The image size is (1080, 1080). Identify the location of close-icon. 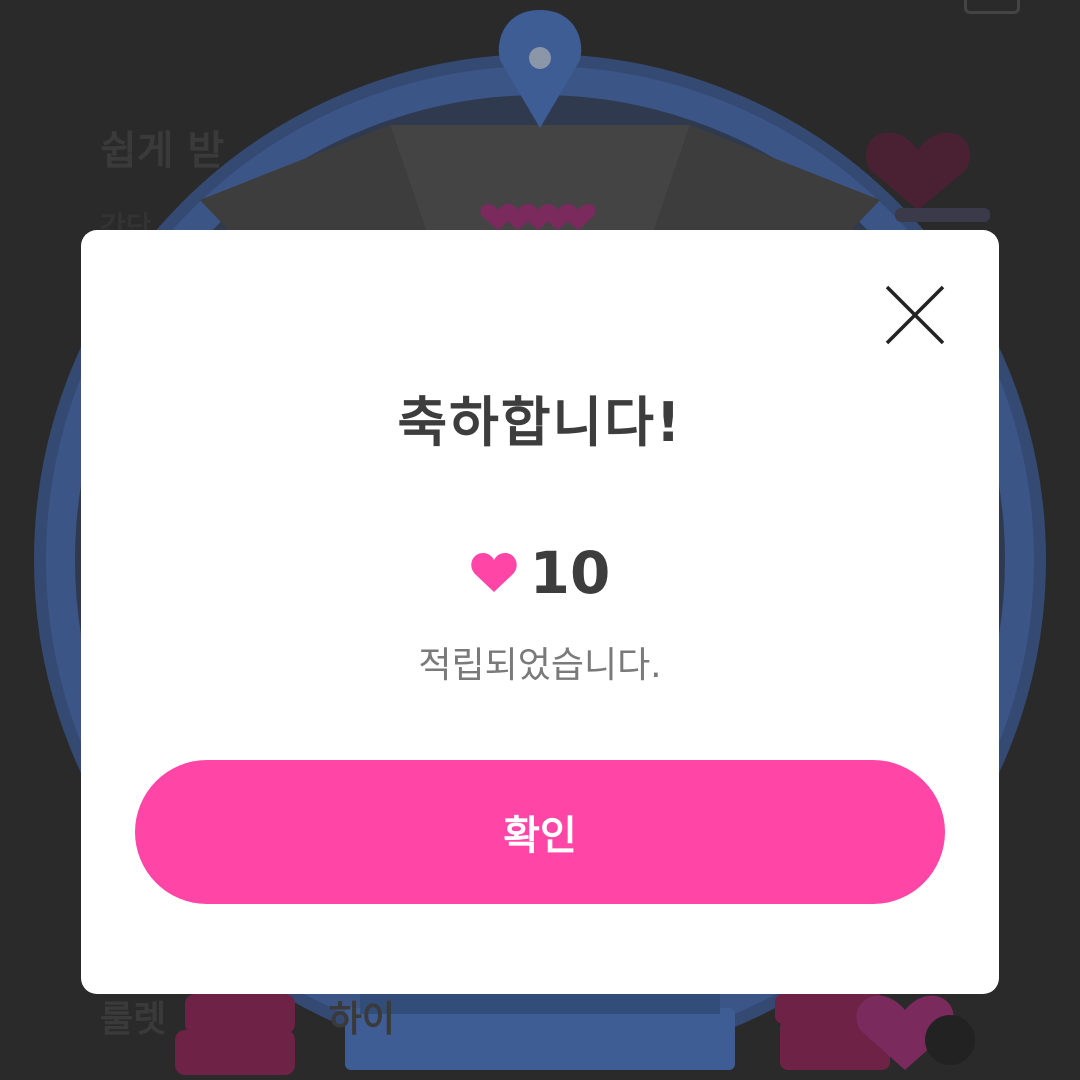
(915, 315).